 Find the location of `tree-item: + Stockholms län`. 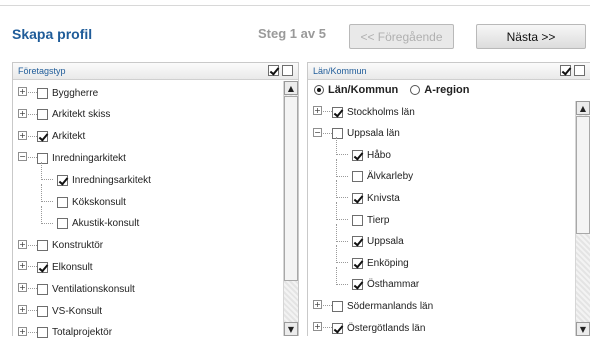

tree-item: + Stockholms län is located at coordinates (441, 112).